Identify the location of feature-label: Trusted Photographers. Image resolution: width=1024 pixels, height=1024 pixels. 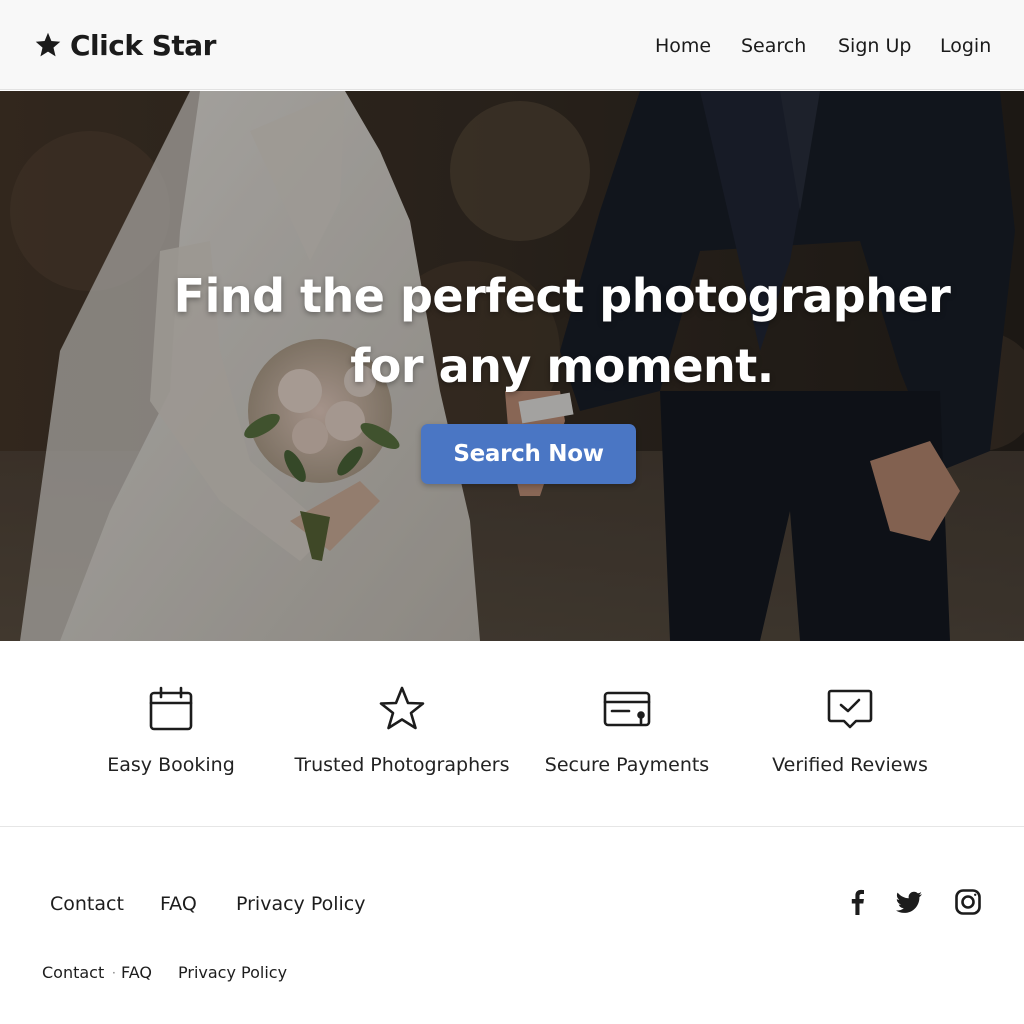
(402, 765).